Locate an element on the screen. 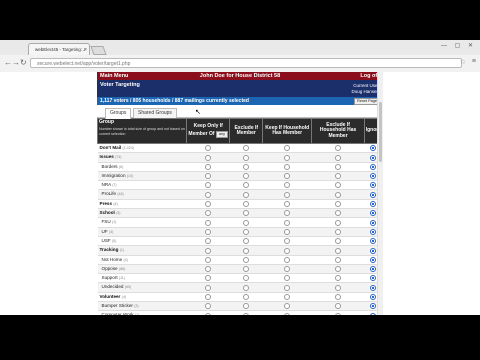 This screenshot has height=360, width=480. group-name: Tracking is located at coordinates (109, 249).